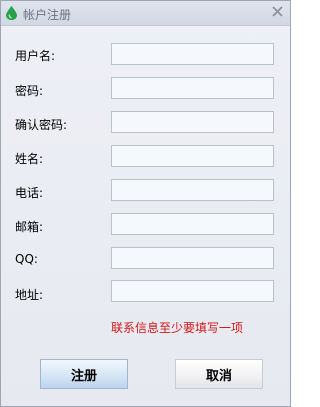 The height and width of the screenshot is (407, 320). Describe the element at coordinates (47, 15) in the screenshot. I see `window-title: 帐户注册` at that location.